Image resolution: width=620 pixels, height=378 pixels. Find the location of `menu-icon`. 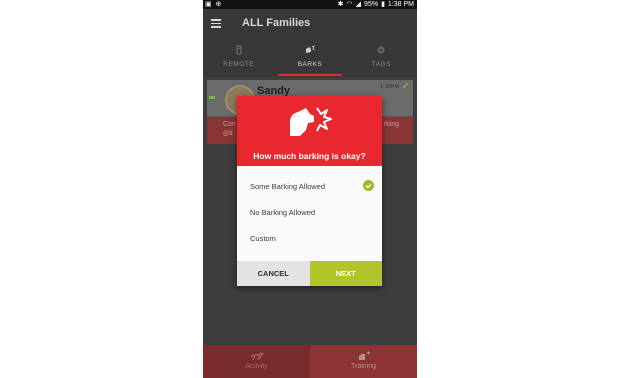

menu-icon is located at coordinates (216, 23).